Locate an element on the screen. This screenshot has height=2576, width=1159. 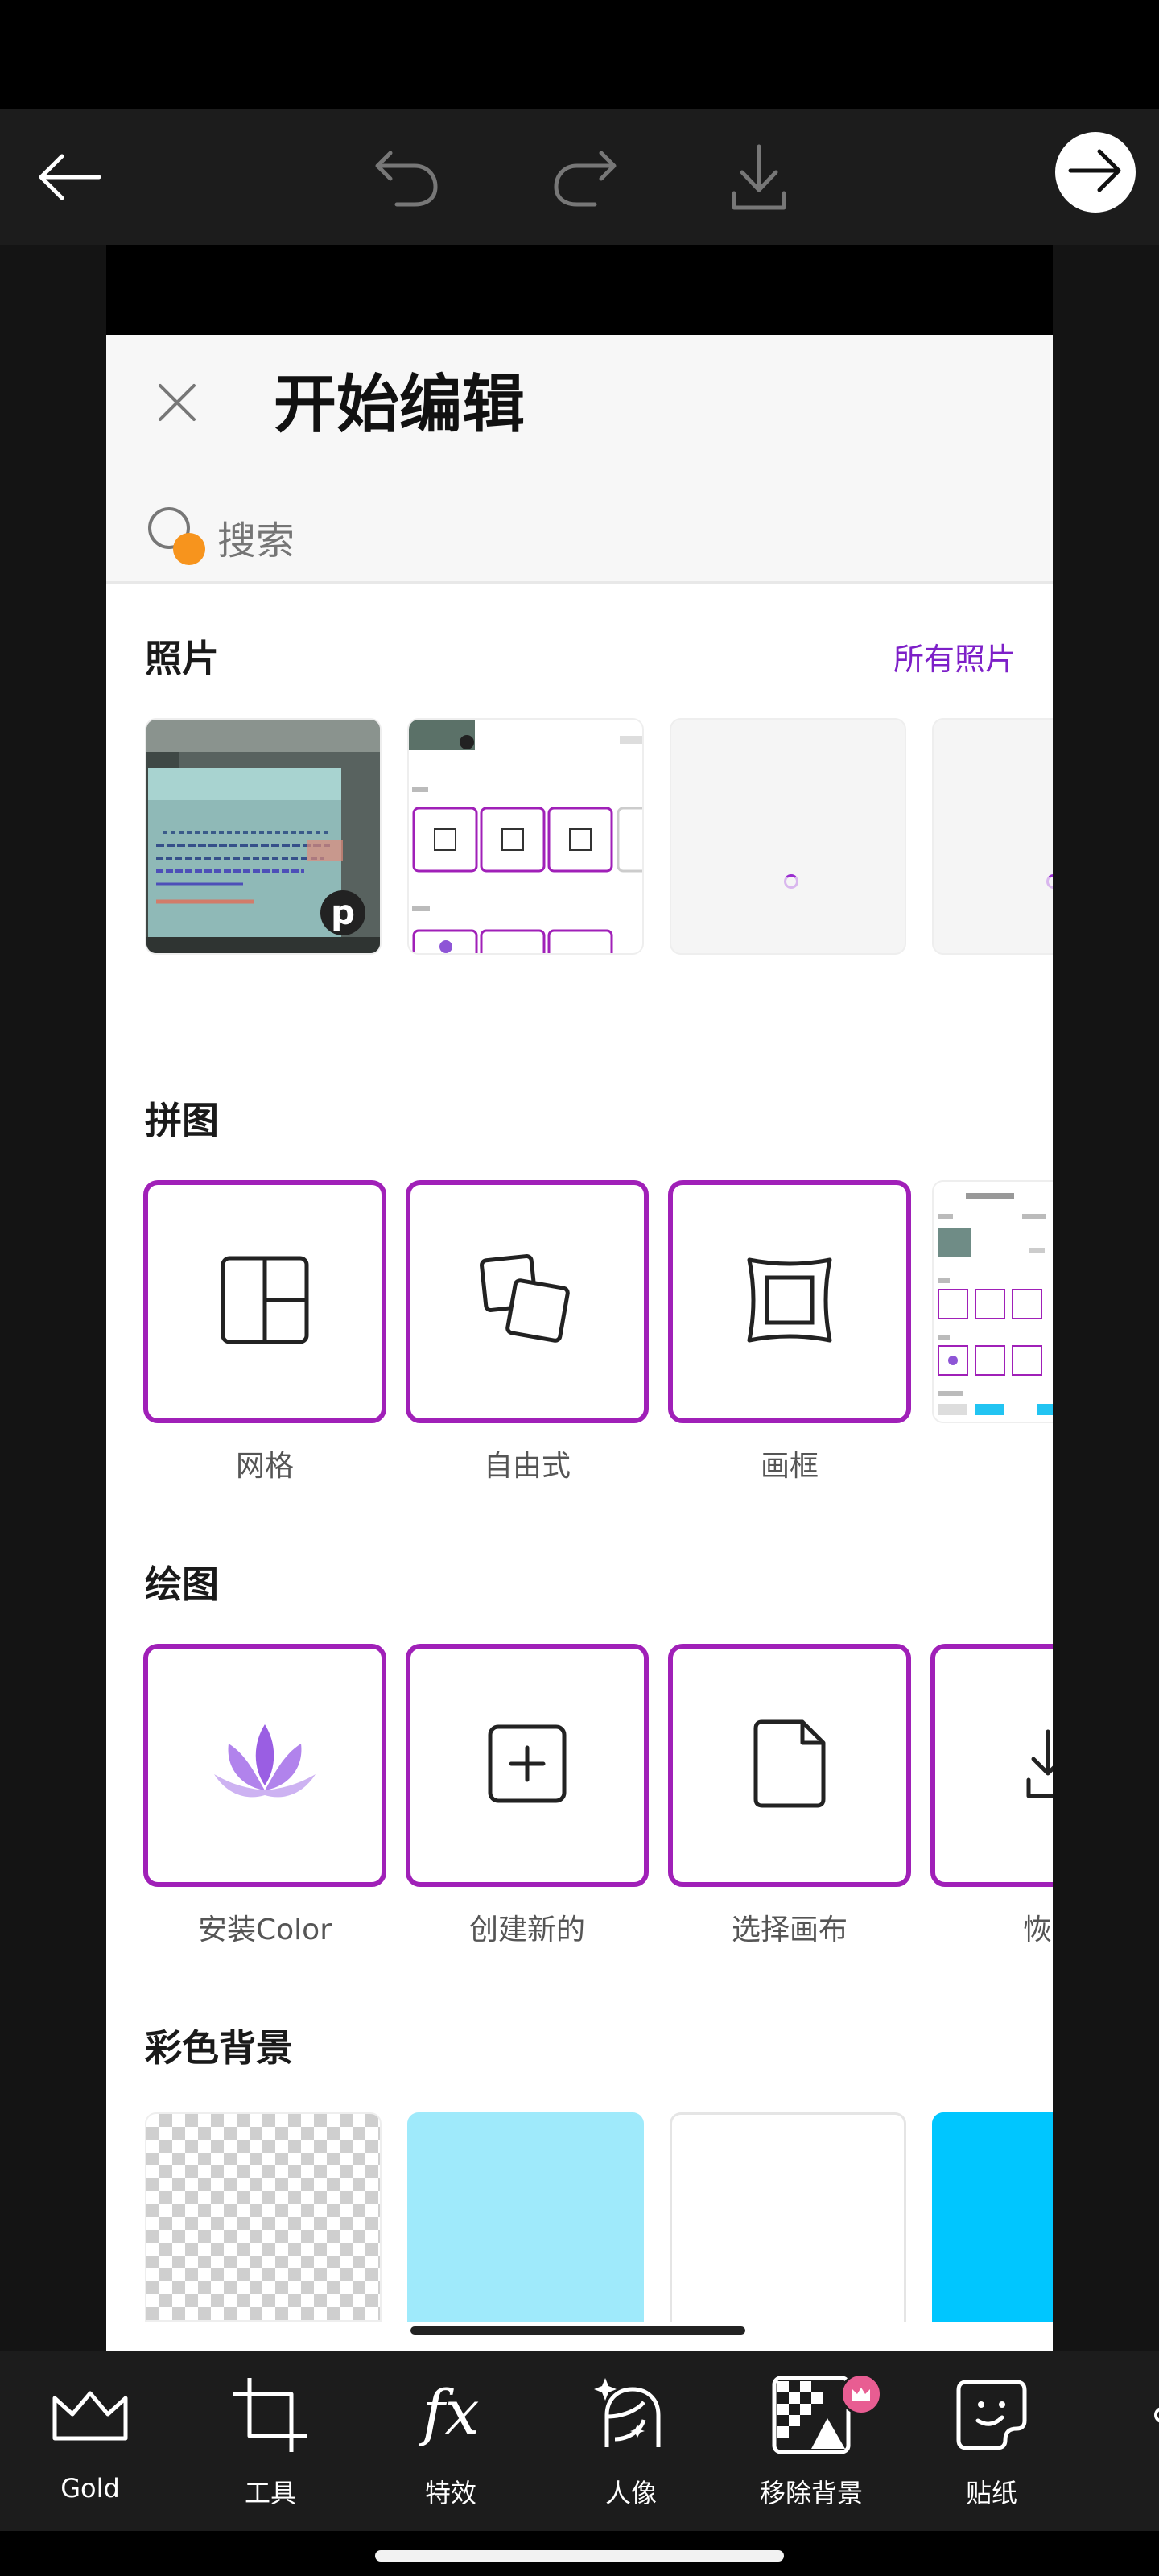
remove-background-icon is located at coordinates (811, 2415).